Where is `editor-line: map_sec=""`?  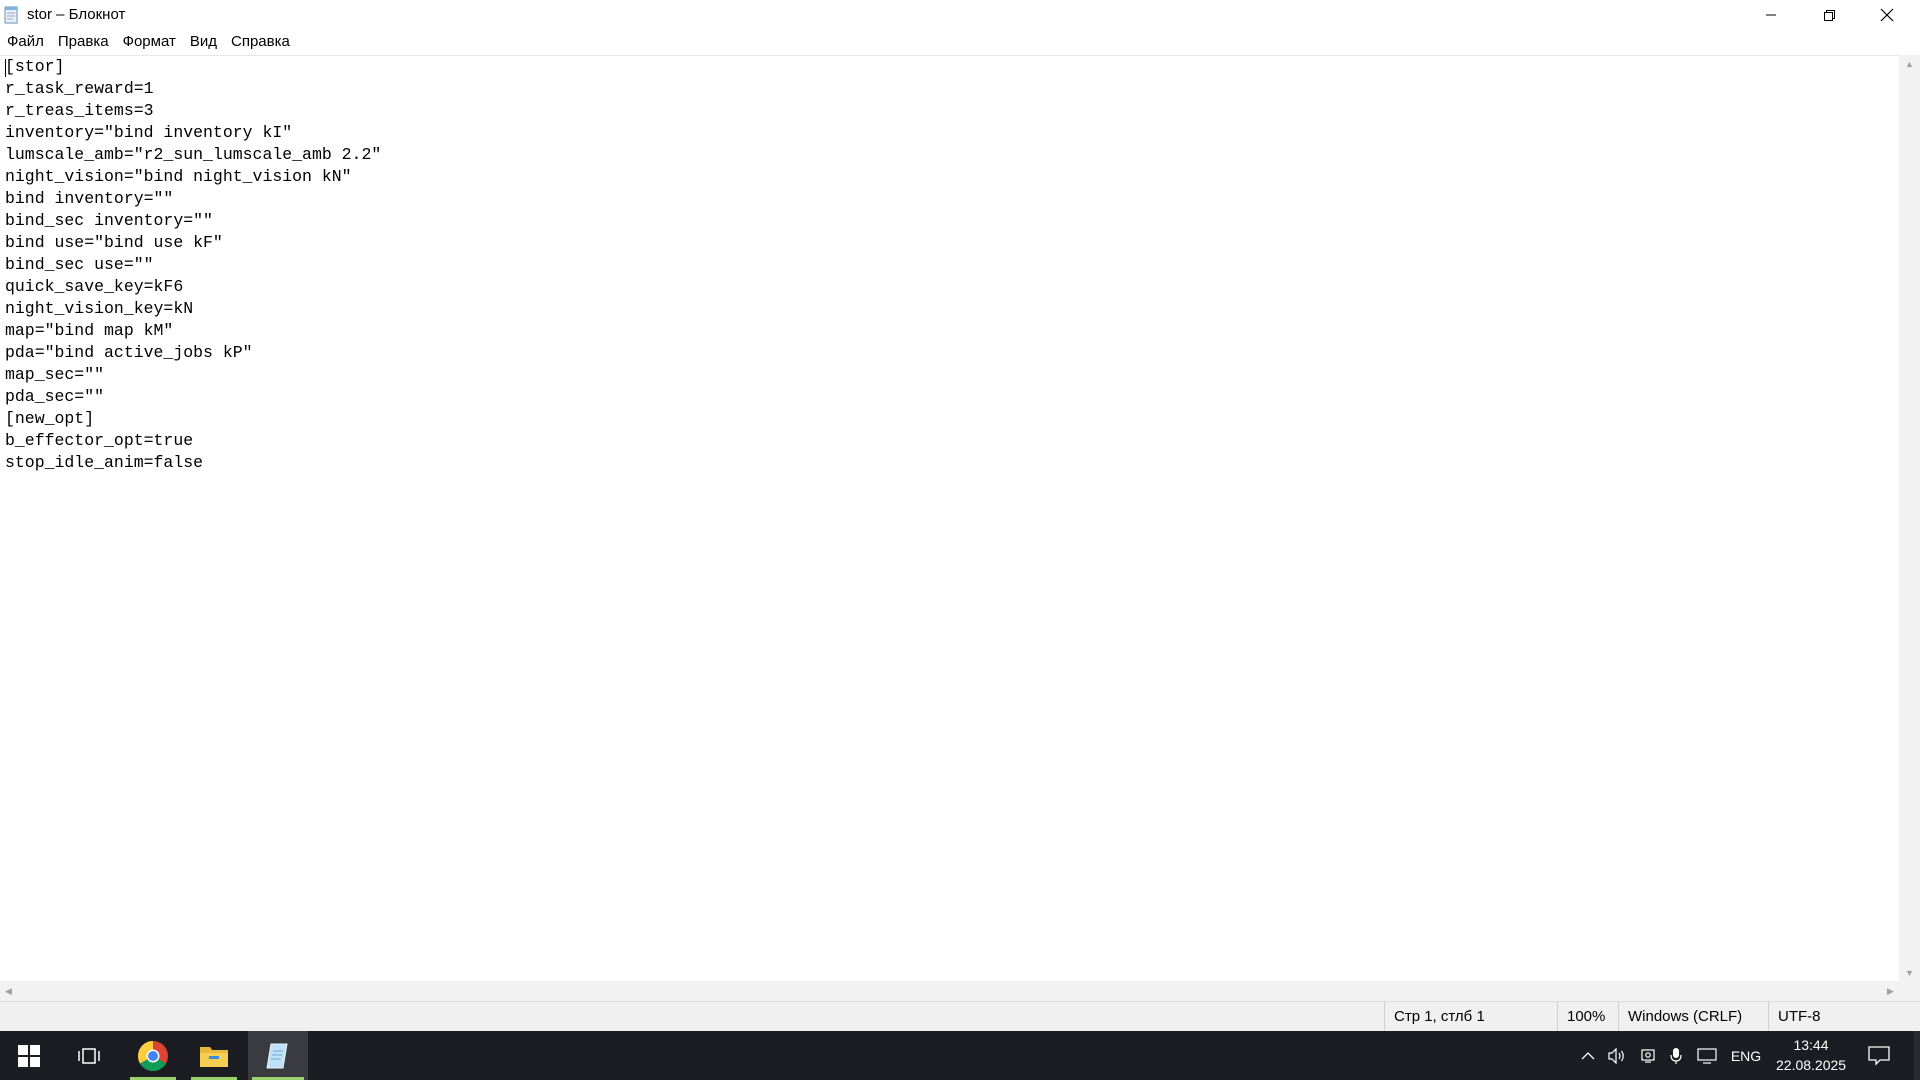
editor-line: map_sec="" is located at coordinates (193, 375).